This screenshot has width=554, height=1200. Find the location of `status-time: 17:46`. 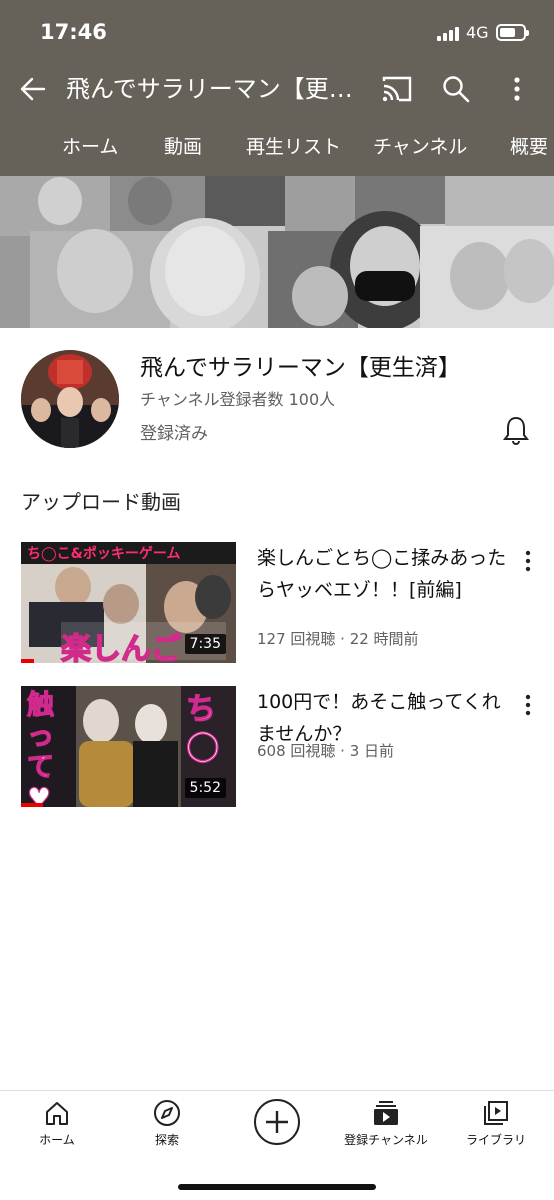

status-time: 17:46 is located at coordinates (73, 32).